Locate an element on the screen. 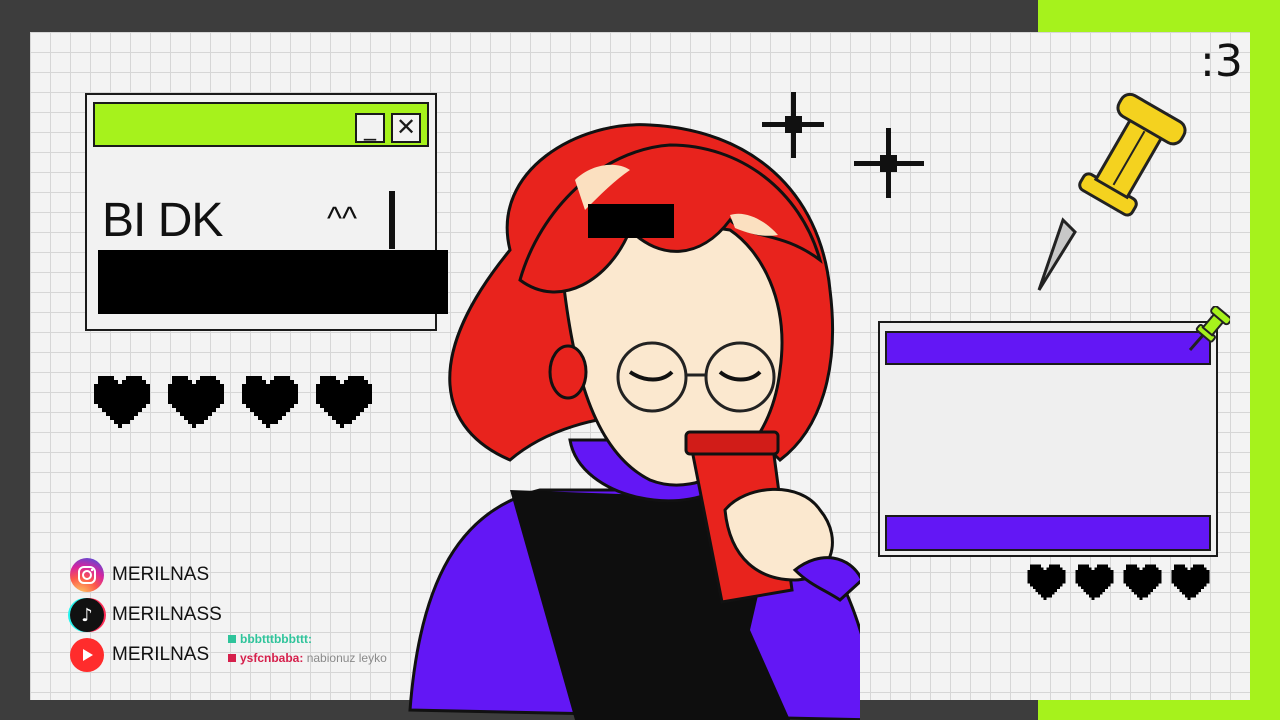 This screenshot has height=720, width=1280. social-tiktok: ♪ MERILNASS is located at coordinates (146, 615).